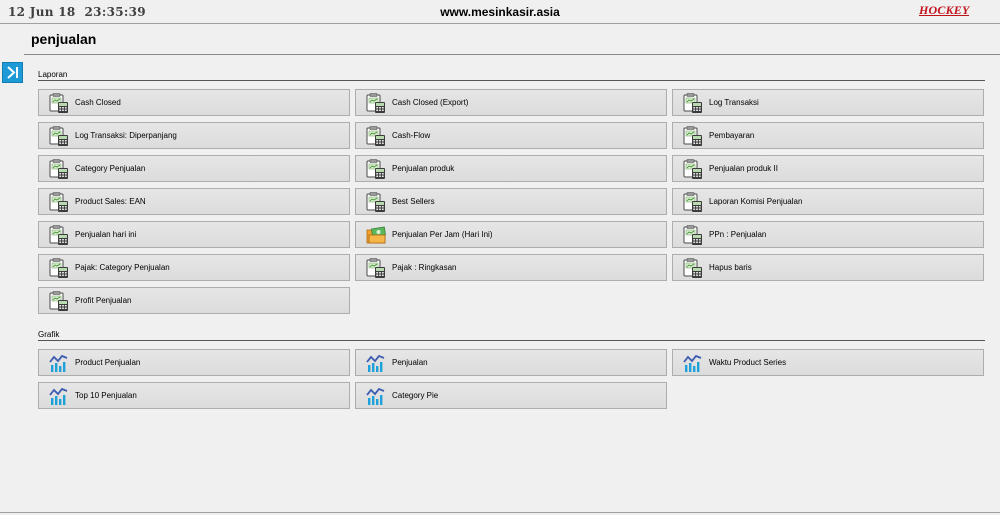  What do you see at coordinates (413, 201) in the screenshot?
I see `report-button-label: Best Sellers` at bounding box center [413, 201].